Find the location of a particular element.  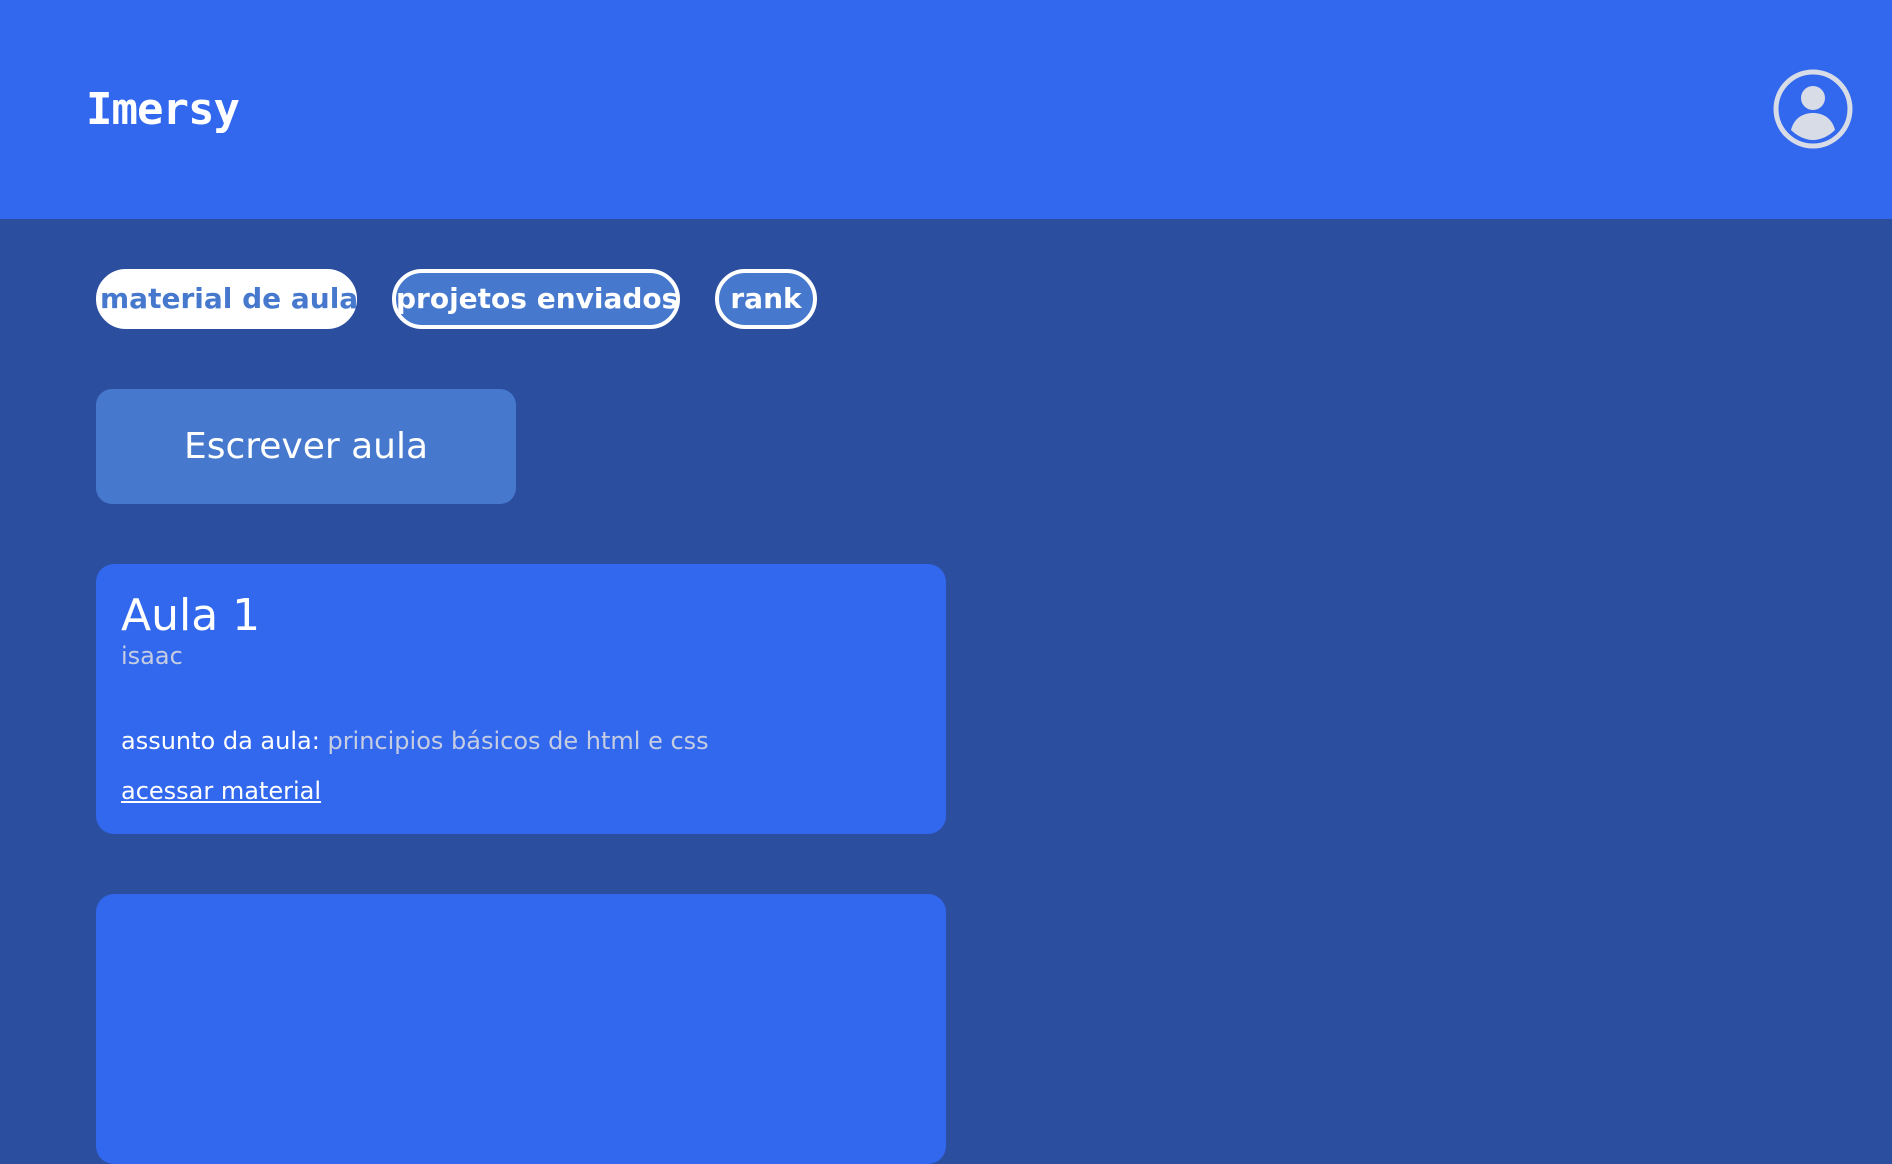

user-circle-icon-svg is located at coordinates (1813, 109).